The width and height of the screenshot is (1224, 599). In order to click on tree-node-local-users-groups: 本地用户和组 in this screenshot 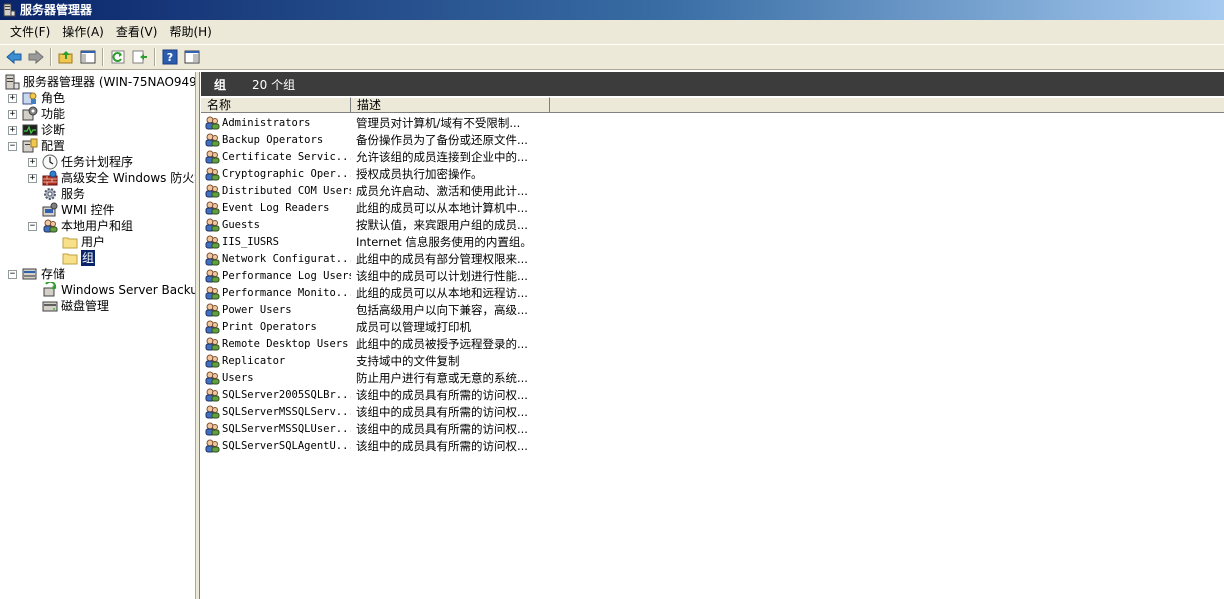, I will do `click(87, 226)`.